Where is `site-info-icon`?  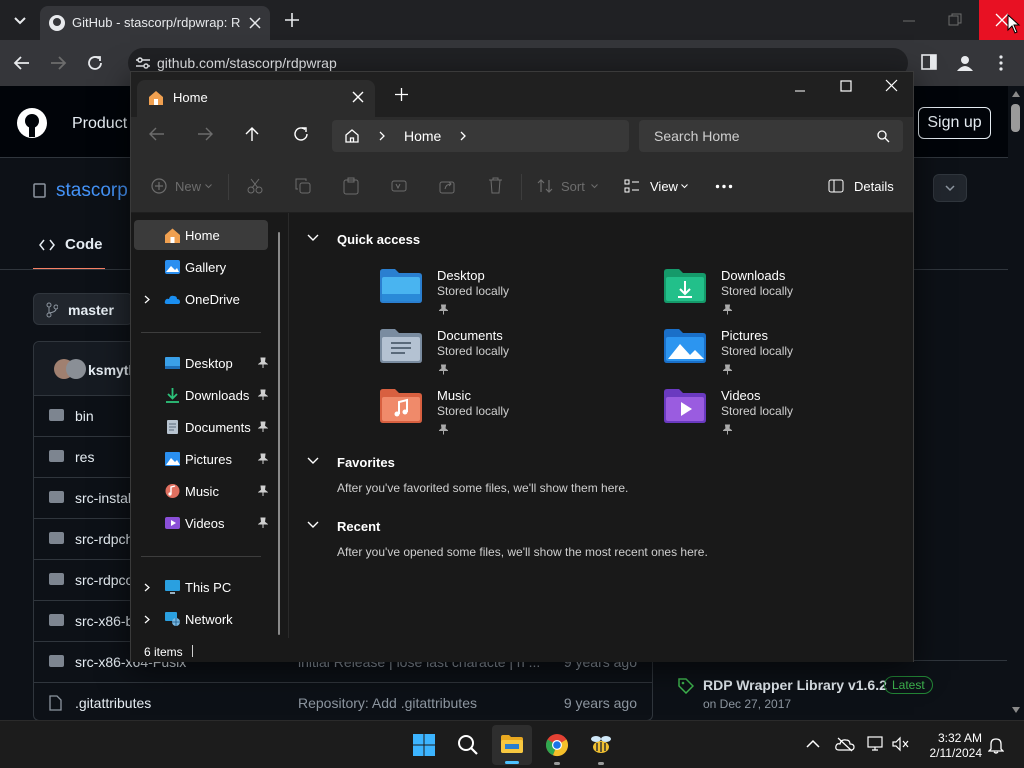
site-info-icon is located at coordinates (143, 63).